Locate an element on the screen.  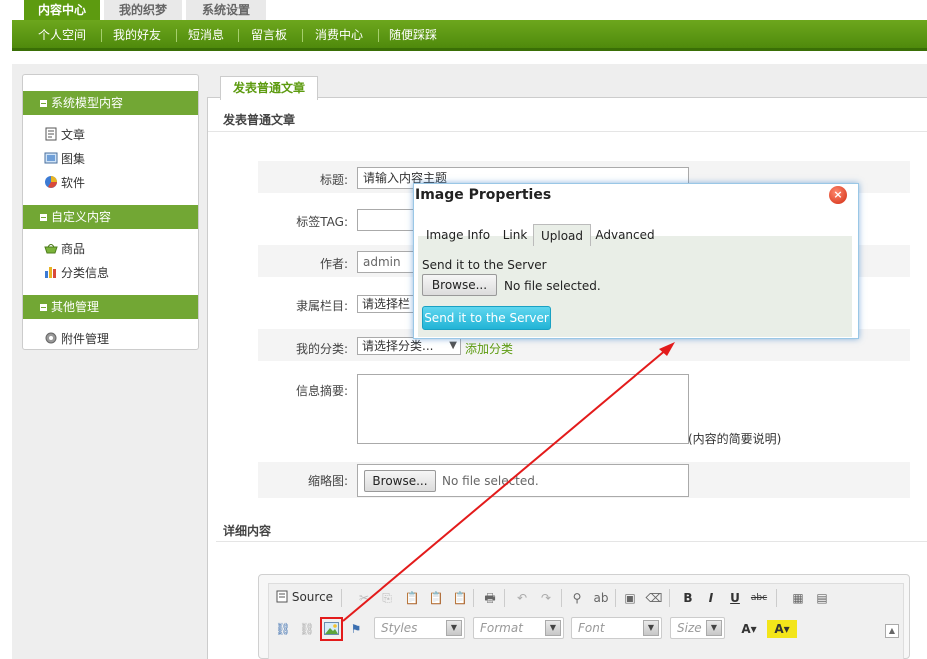
tag-label: 标签TAG: is located at coordinates (322, 222).